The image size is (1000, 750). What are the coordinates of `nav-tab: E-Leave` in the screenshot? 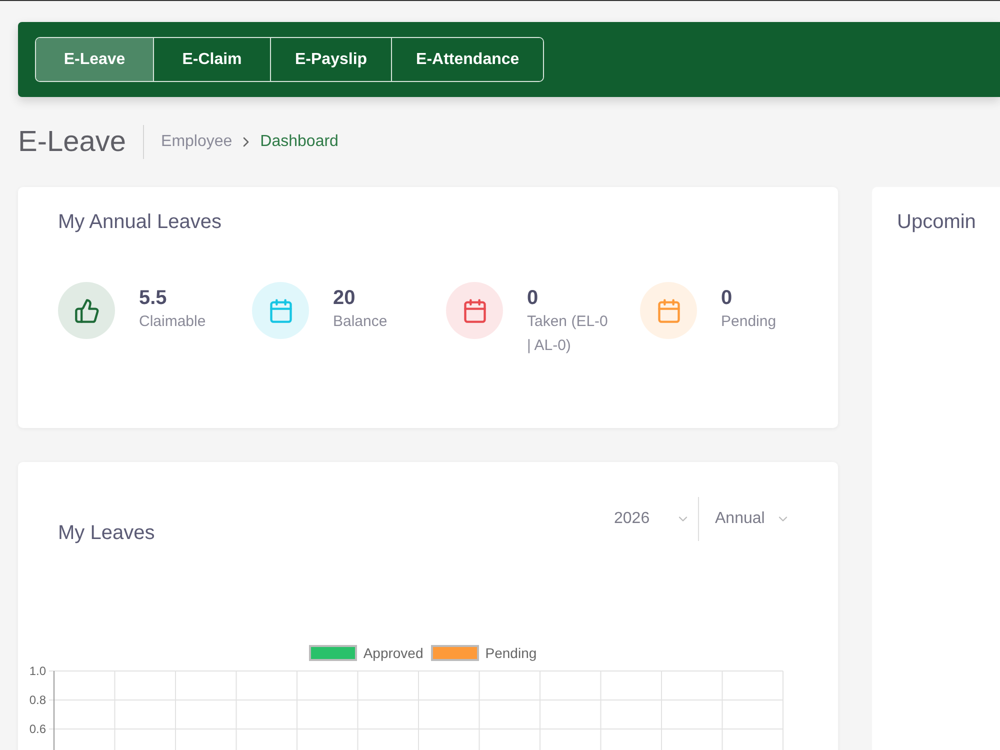 It's located at (94, 59).